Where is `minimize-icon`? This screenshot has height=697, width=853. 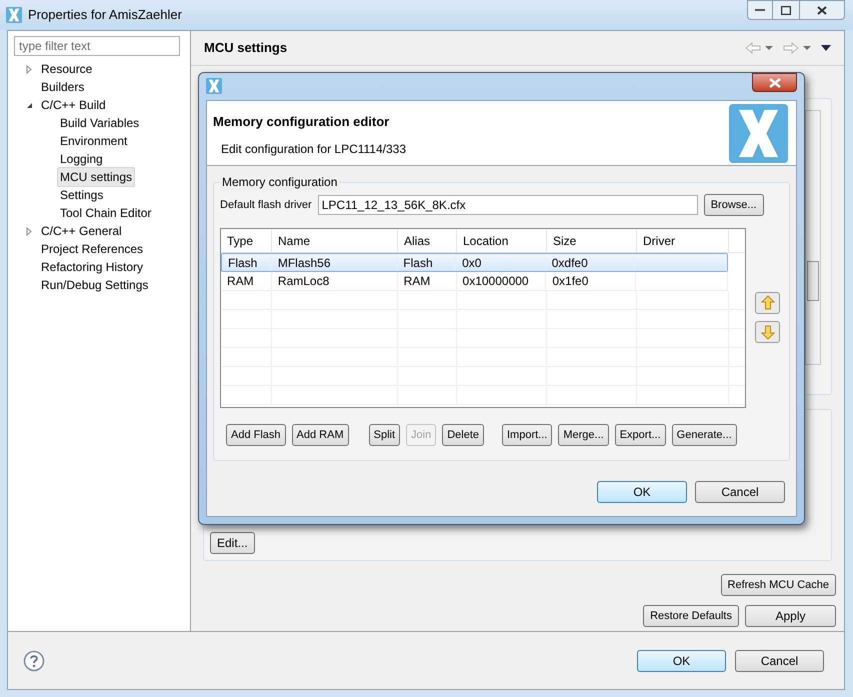
minimize-icon is located at coordinates (760, 10).